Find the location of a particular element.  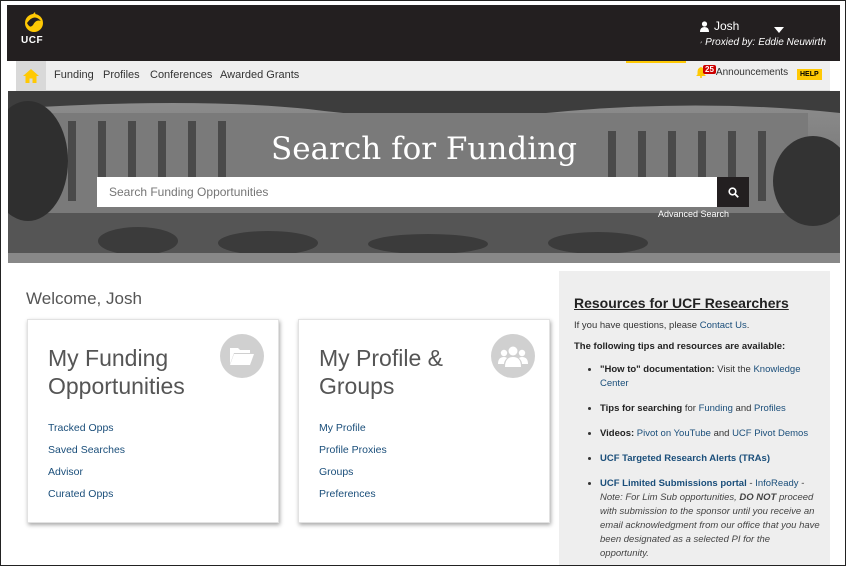

announcements-label: Announcements is located at coordinates (752, 72).